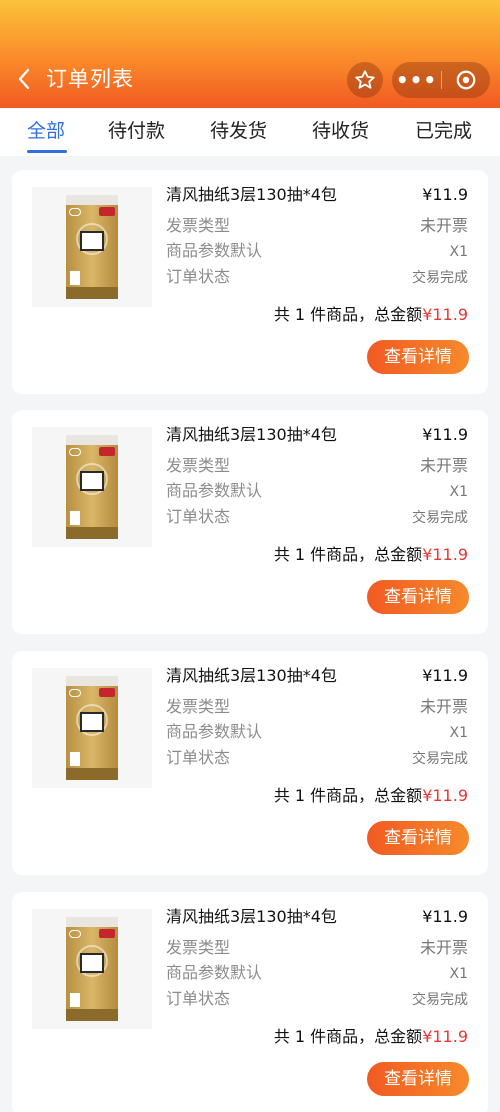 This screenshot has height=1112, width=500. What do you see at coordinates (47, 151) in the screenshot?
I see `active-tab-indicator` at bounding box center [47, 151].